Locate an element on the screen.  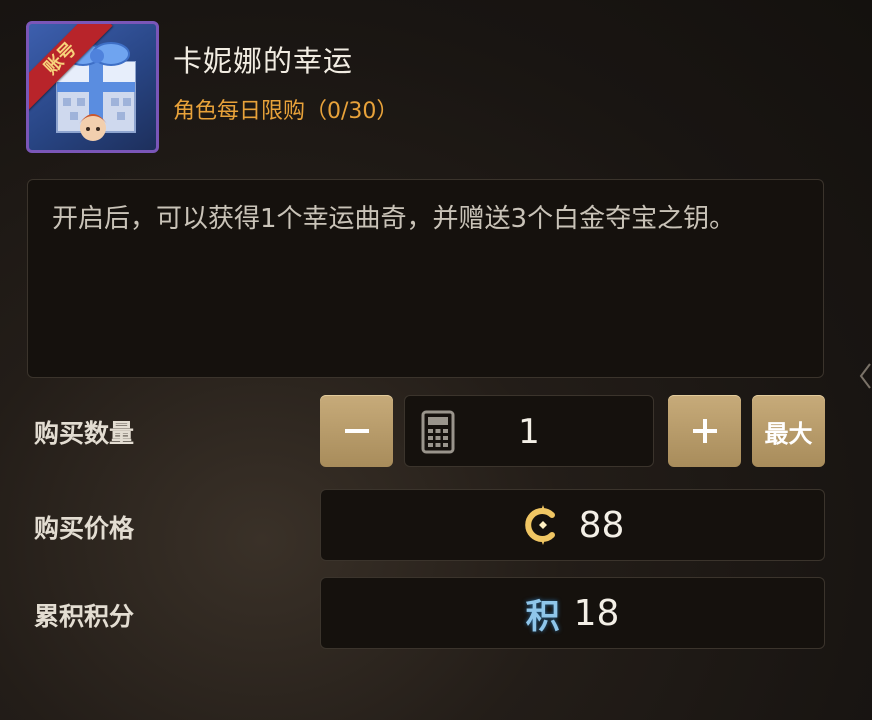
points-value: 18 is located at coordinates (596, 613).